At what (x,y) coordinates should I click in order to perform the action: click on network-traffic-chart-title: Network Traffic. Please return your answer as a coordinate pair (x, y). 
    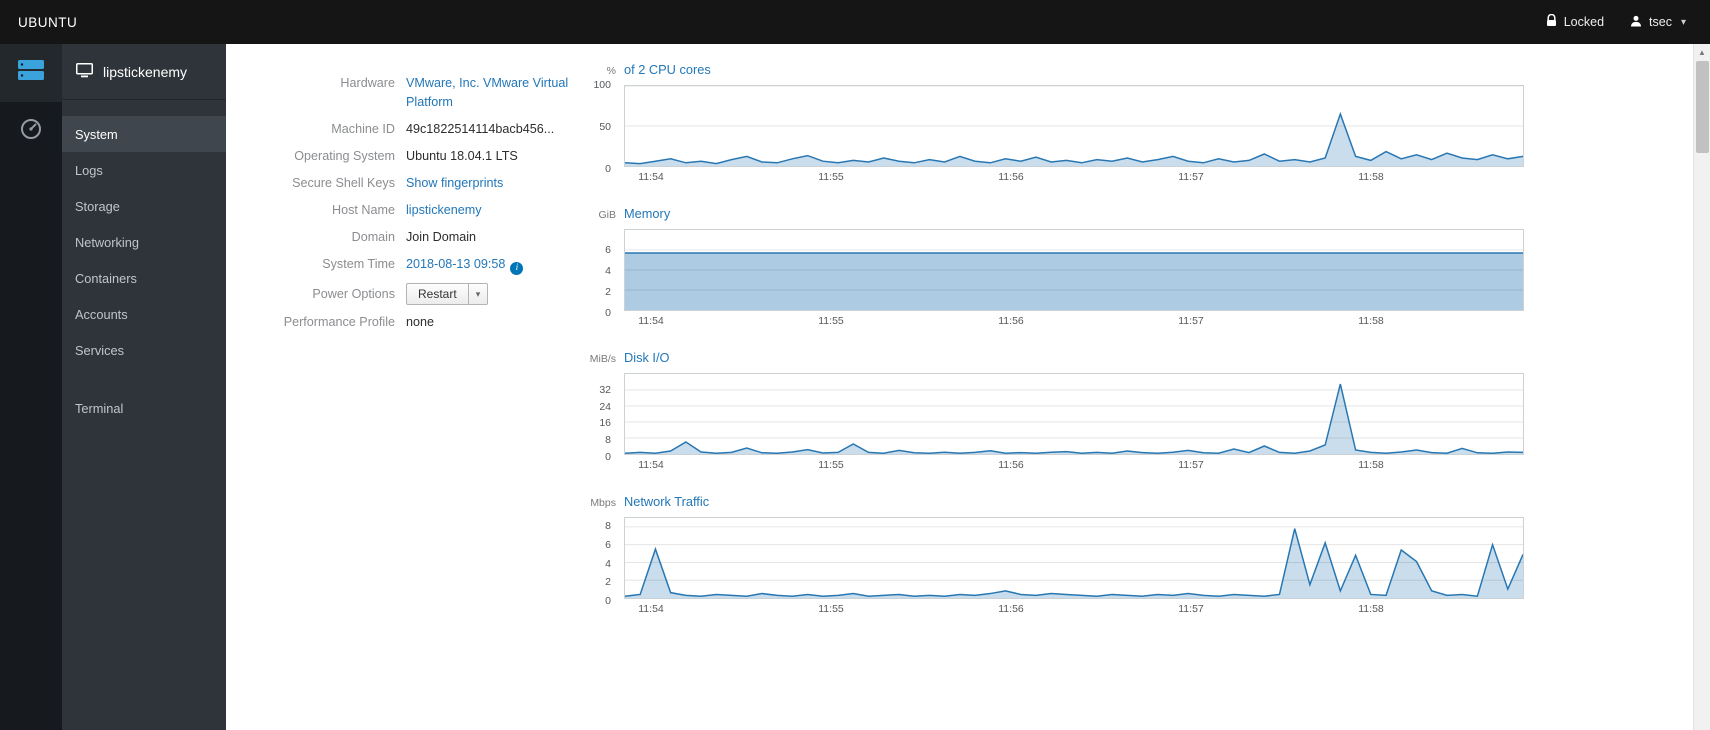
    Looking at the image, I should click on (666, 501).